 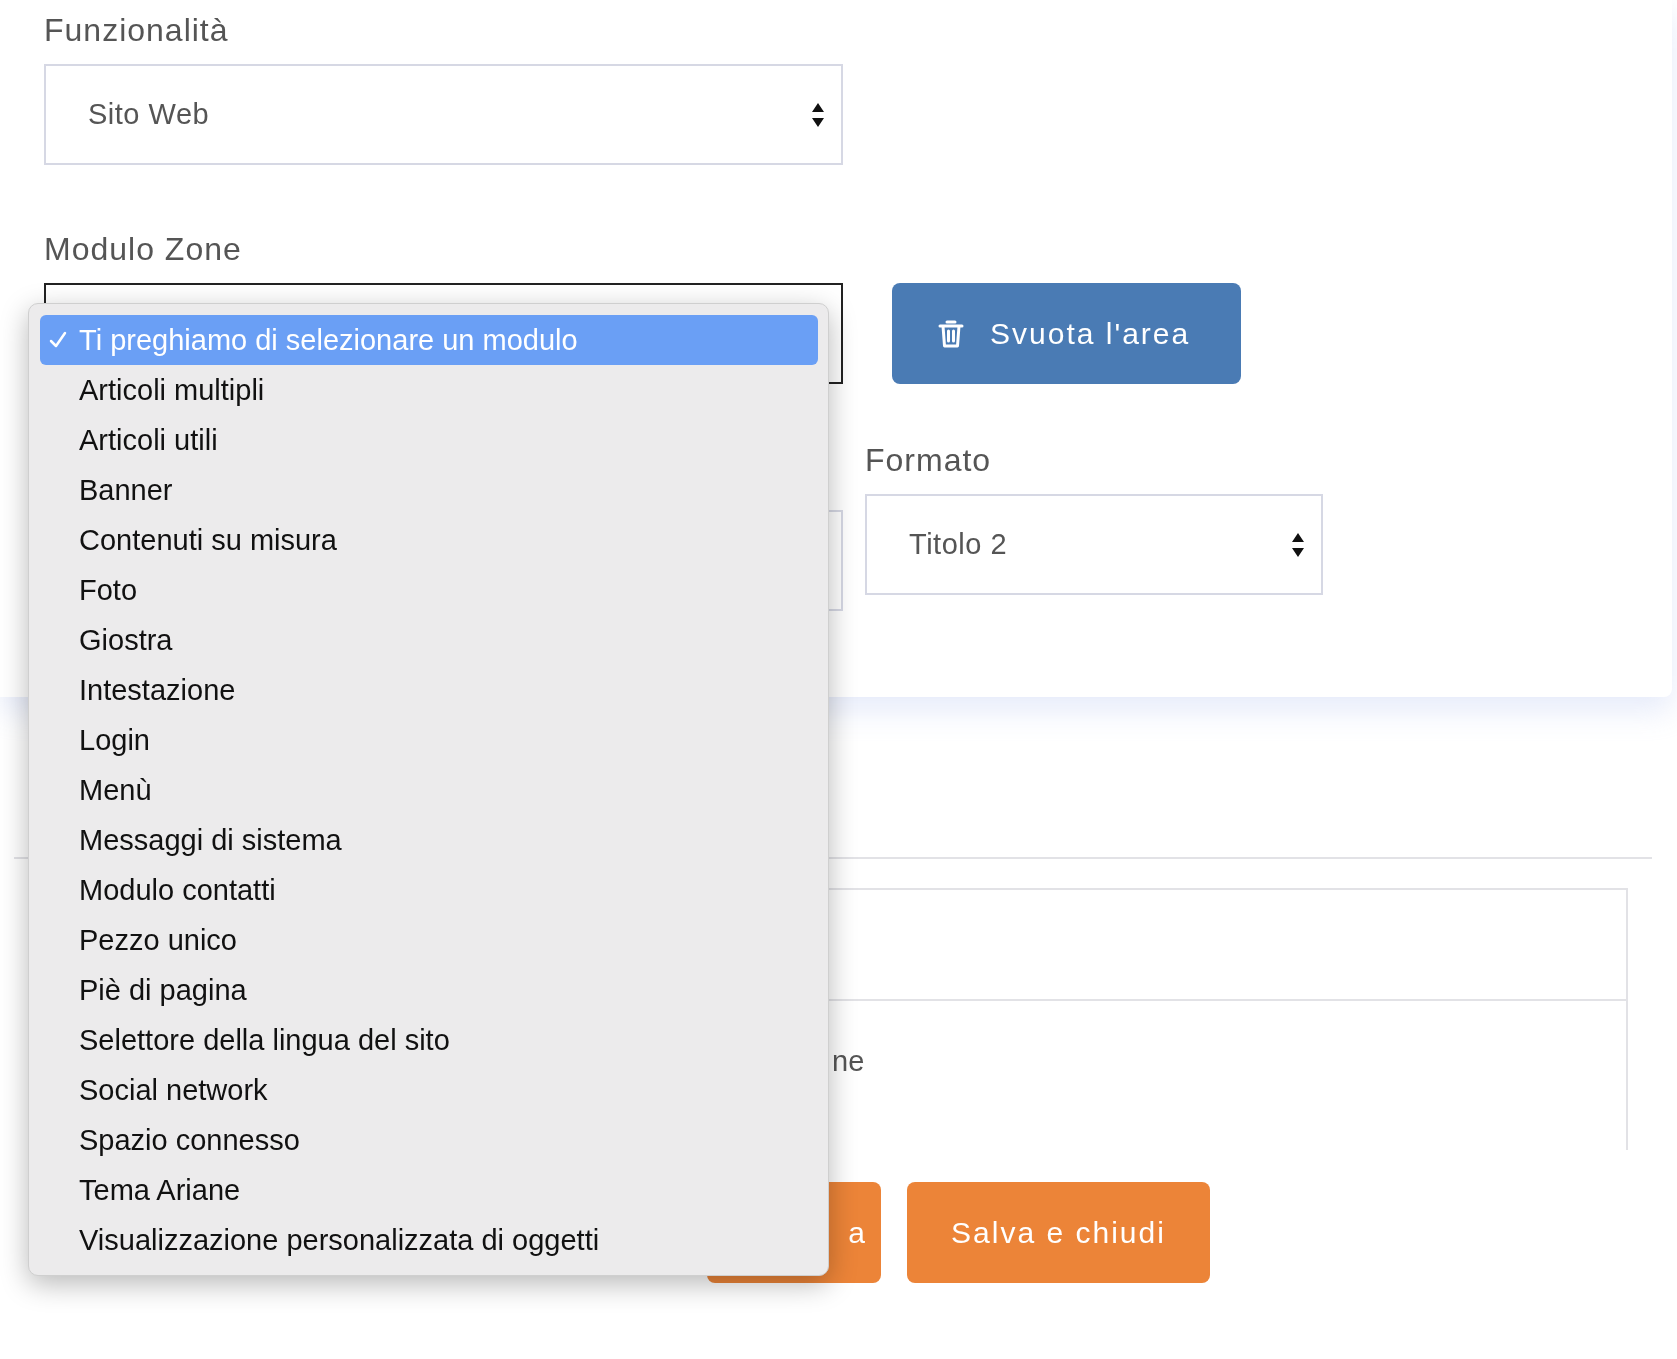 I want to click on field-label: Modulo Zone, so click(x=143, y=249).